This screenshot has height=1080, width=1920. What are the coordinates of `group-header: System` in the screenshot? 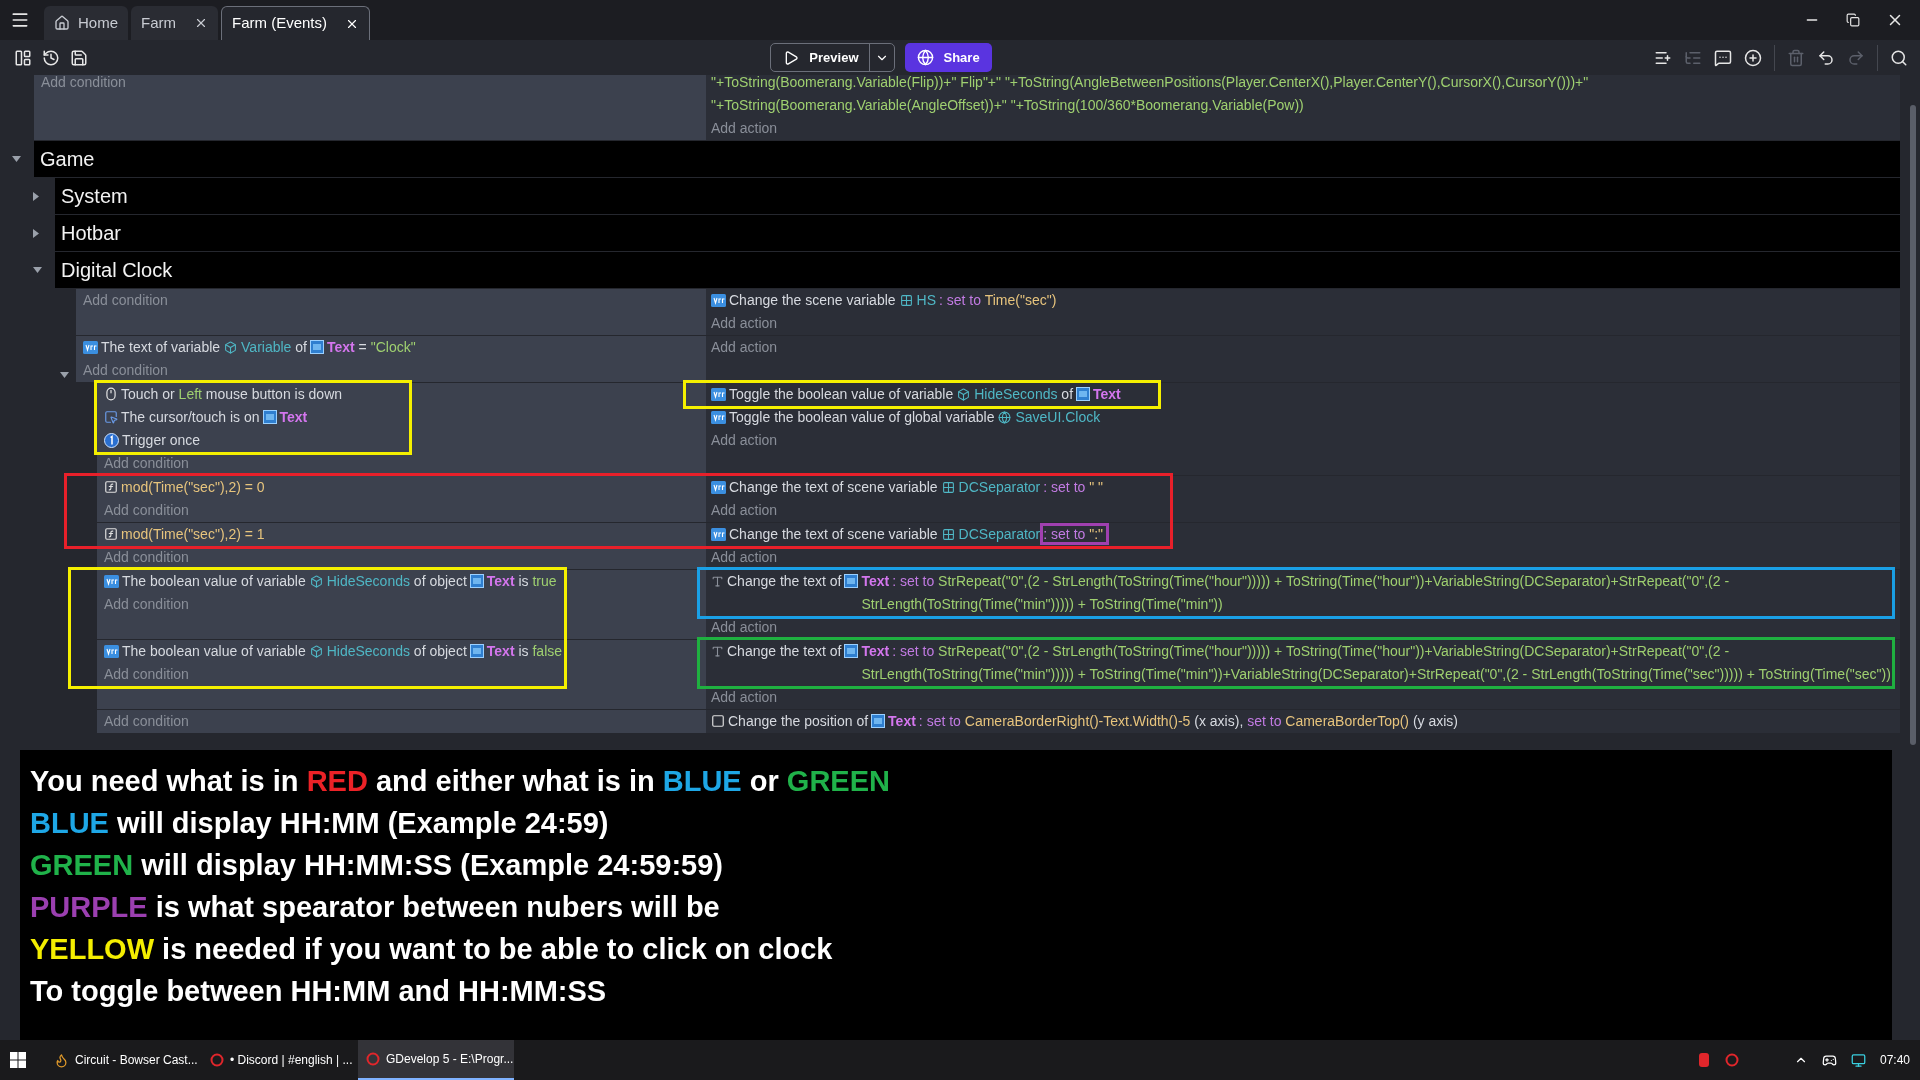 It's located at (977, 196).